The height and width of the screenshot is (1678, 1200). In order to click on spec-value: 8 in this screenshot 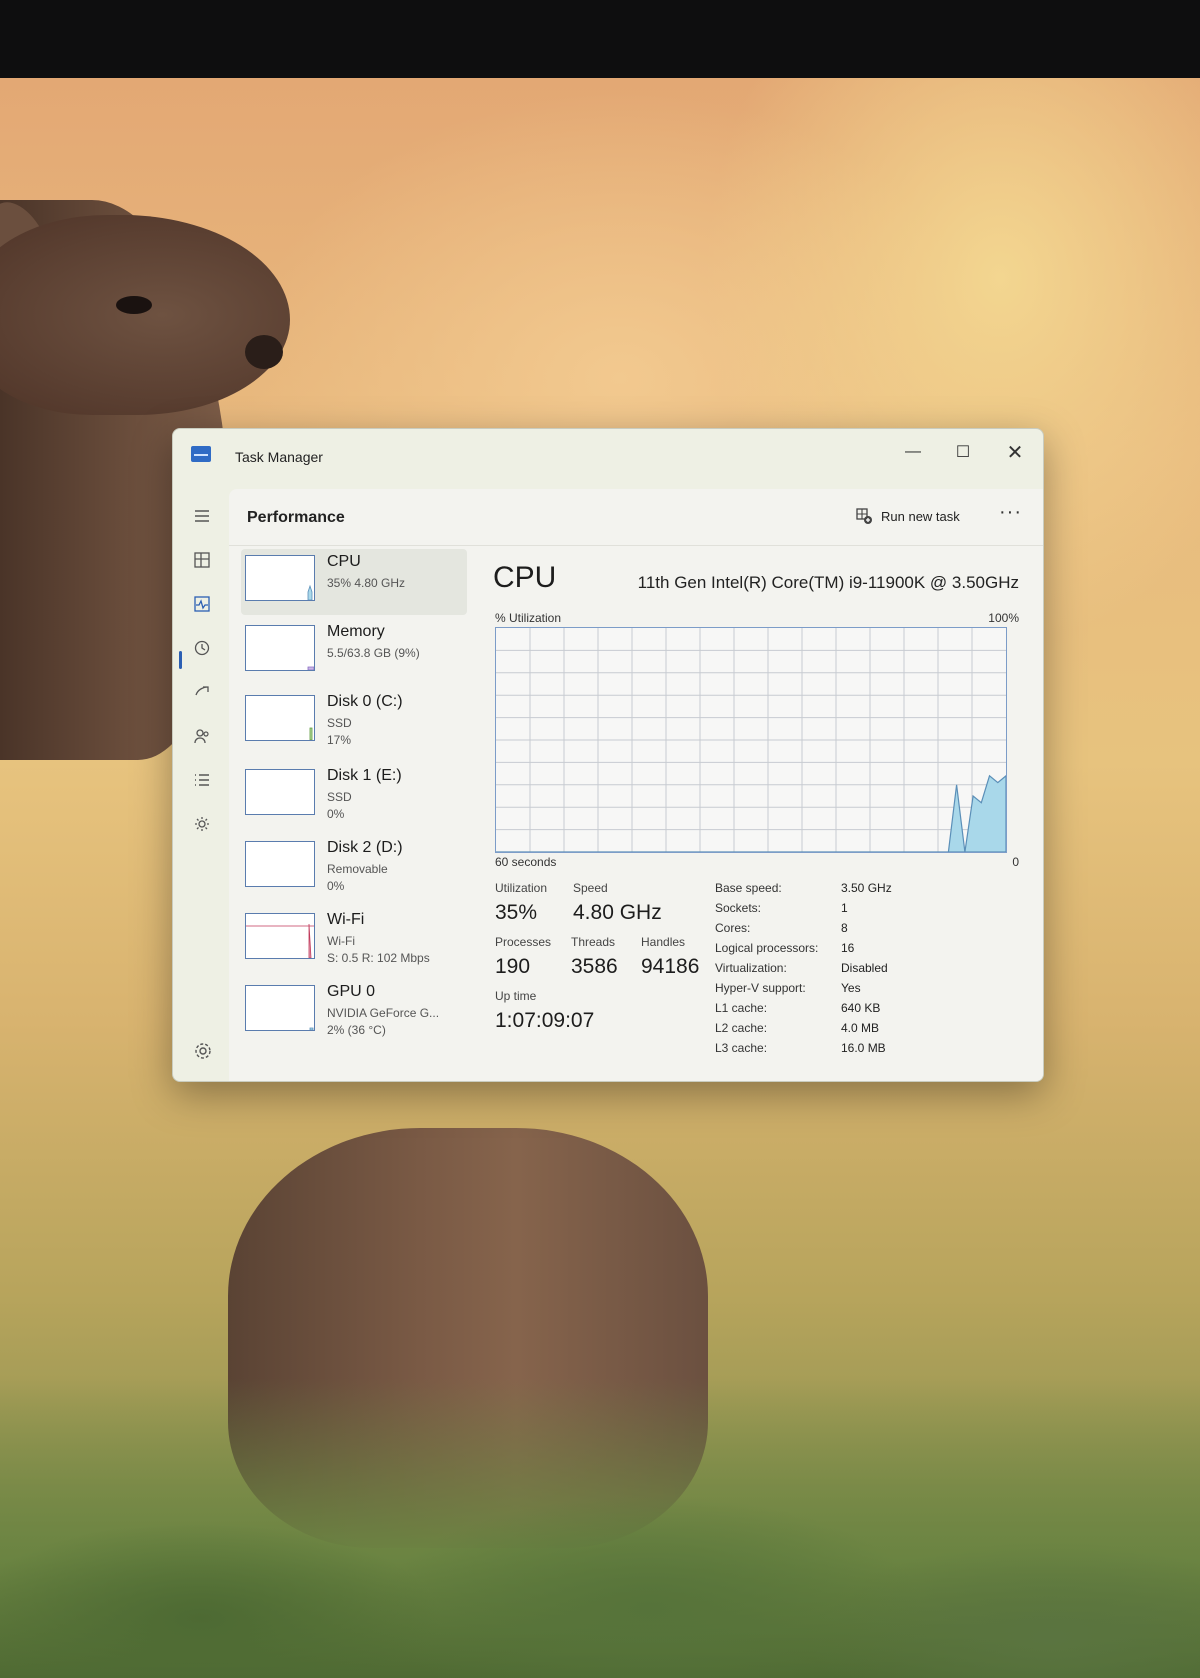, I will do `click(844, 928)`.